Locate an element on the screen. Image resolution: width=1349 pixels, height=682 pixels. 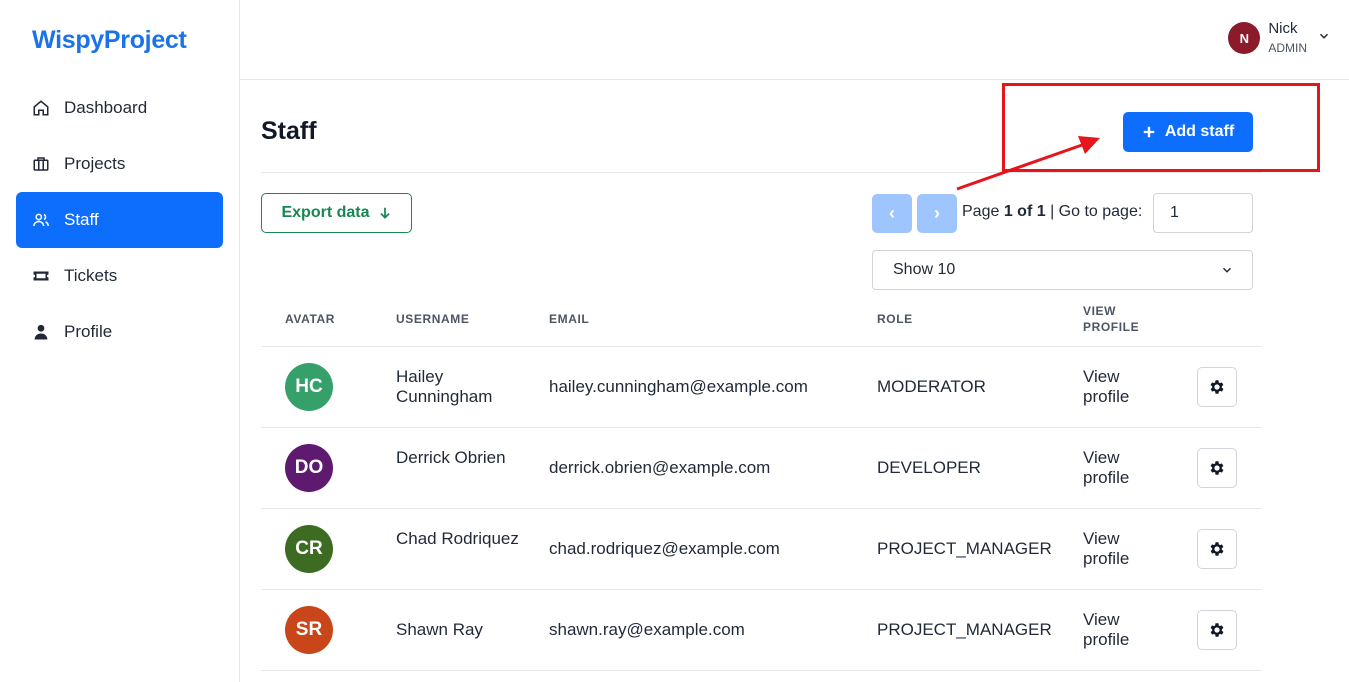
brand-logo: WispyProject is located at coordinates (109, 40).